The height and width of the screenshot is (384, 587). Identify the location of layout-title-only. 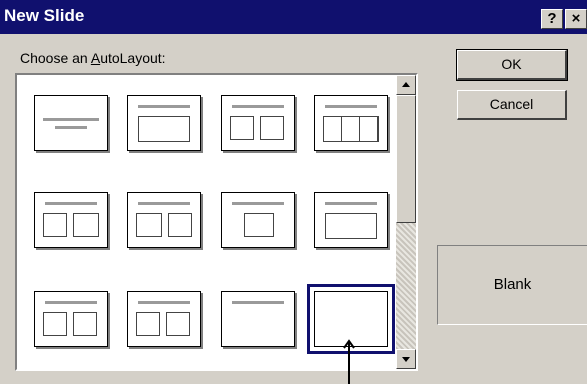
(258, 319).